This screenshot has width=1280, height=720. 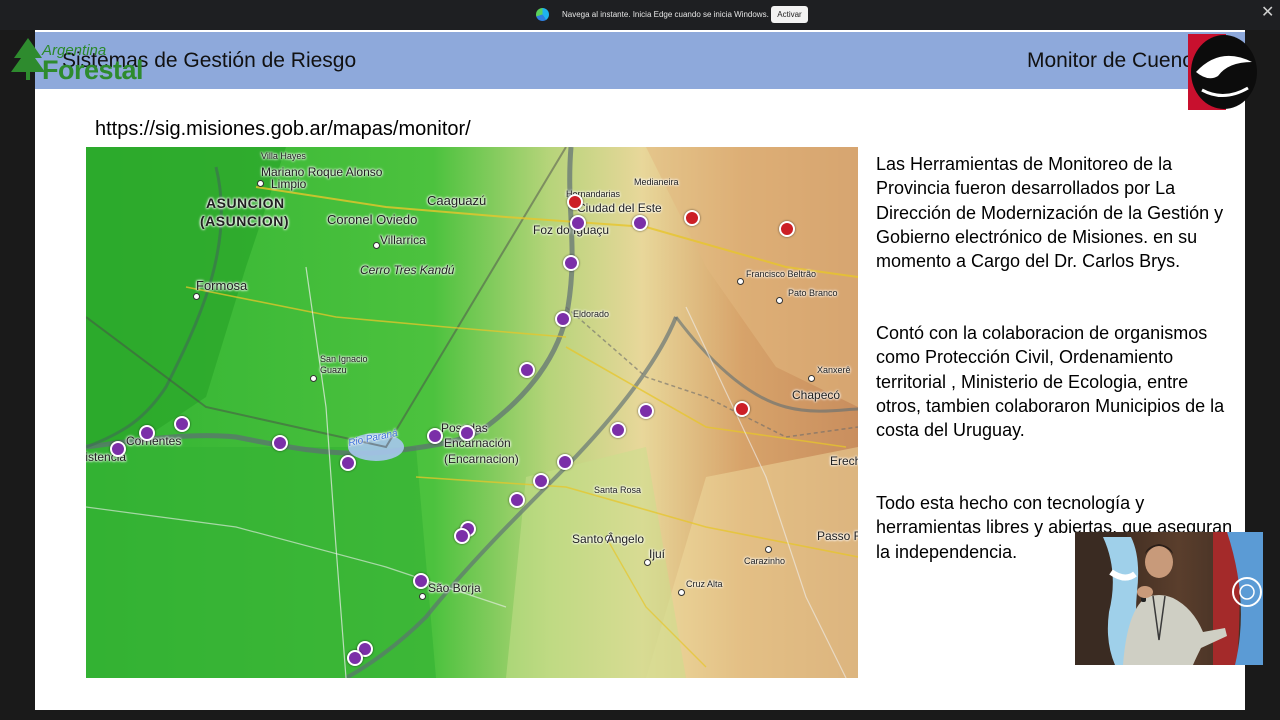 What do you see at coordinates (283, 156) in the screenshot?
I see `map-label-villa-hayes: Villa Hayes` at bounding box center [283, 156].